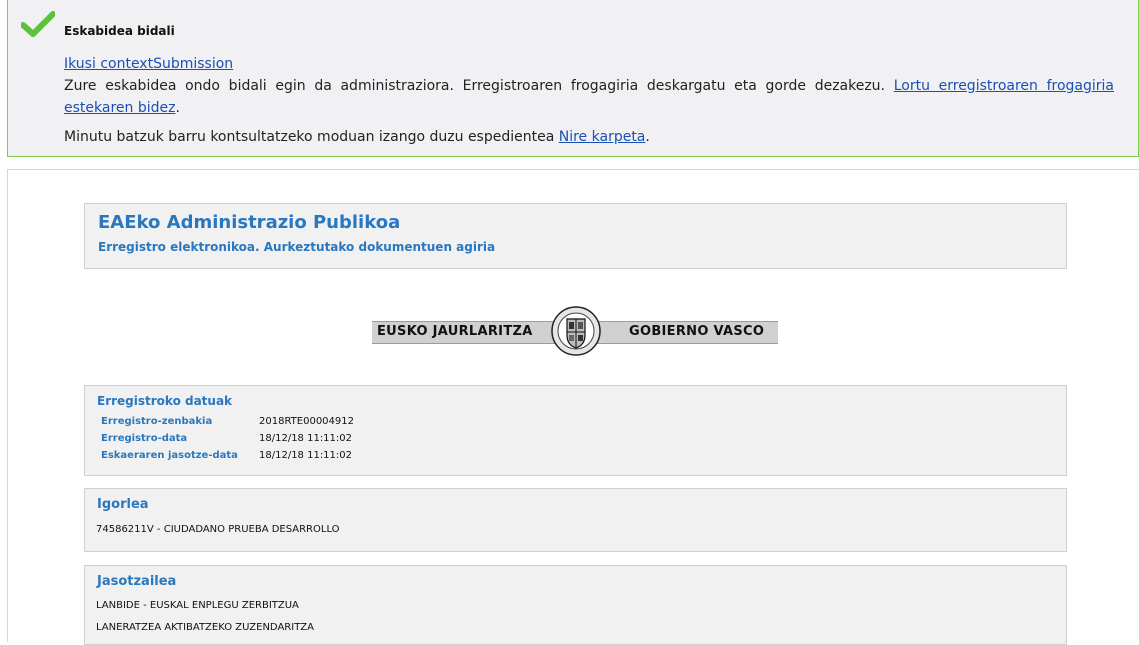  I want to click on document-title: EAEko Administrazio Publikoa, so click(249, 222).